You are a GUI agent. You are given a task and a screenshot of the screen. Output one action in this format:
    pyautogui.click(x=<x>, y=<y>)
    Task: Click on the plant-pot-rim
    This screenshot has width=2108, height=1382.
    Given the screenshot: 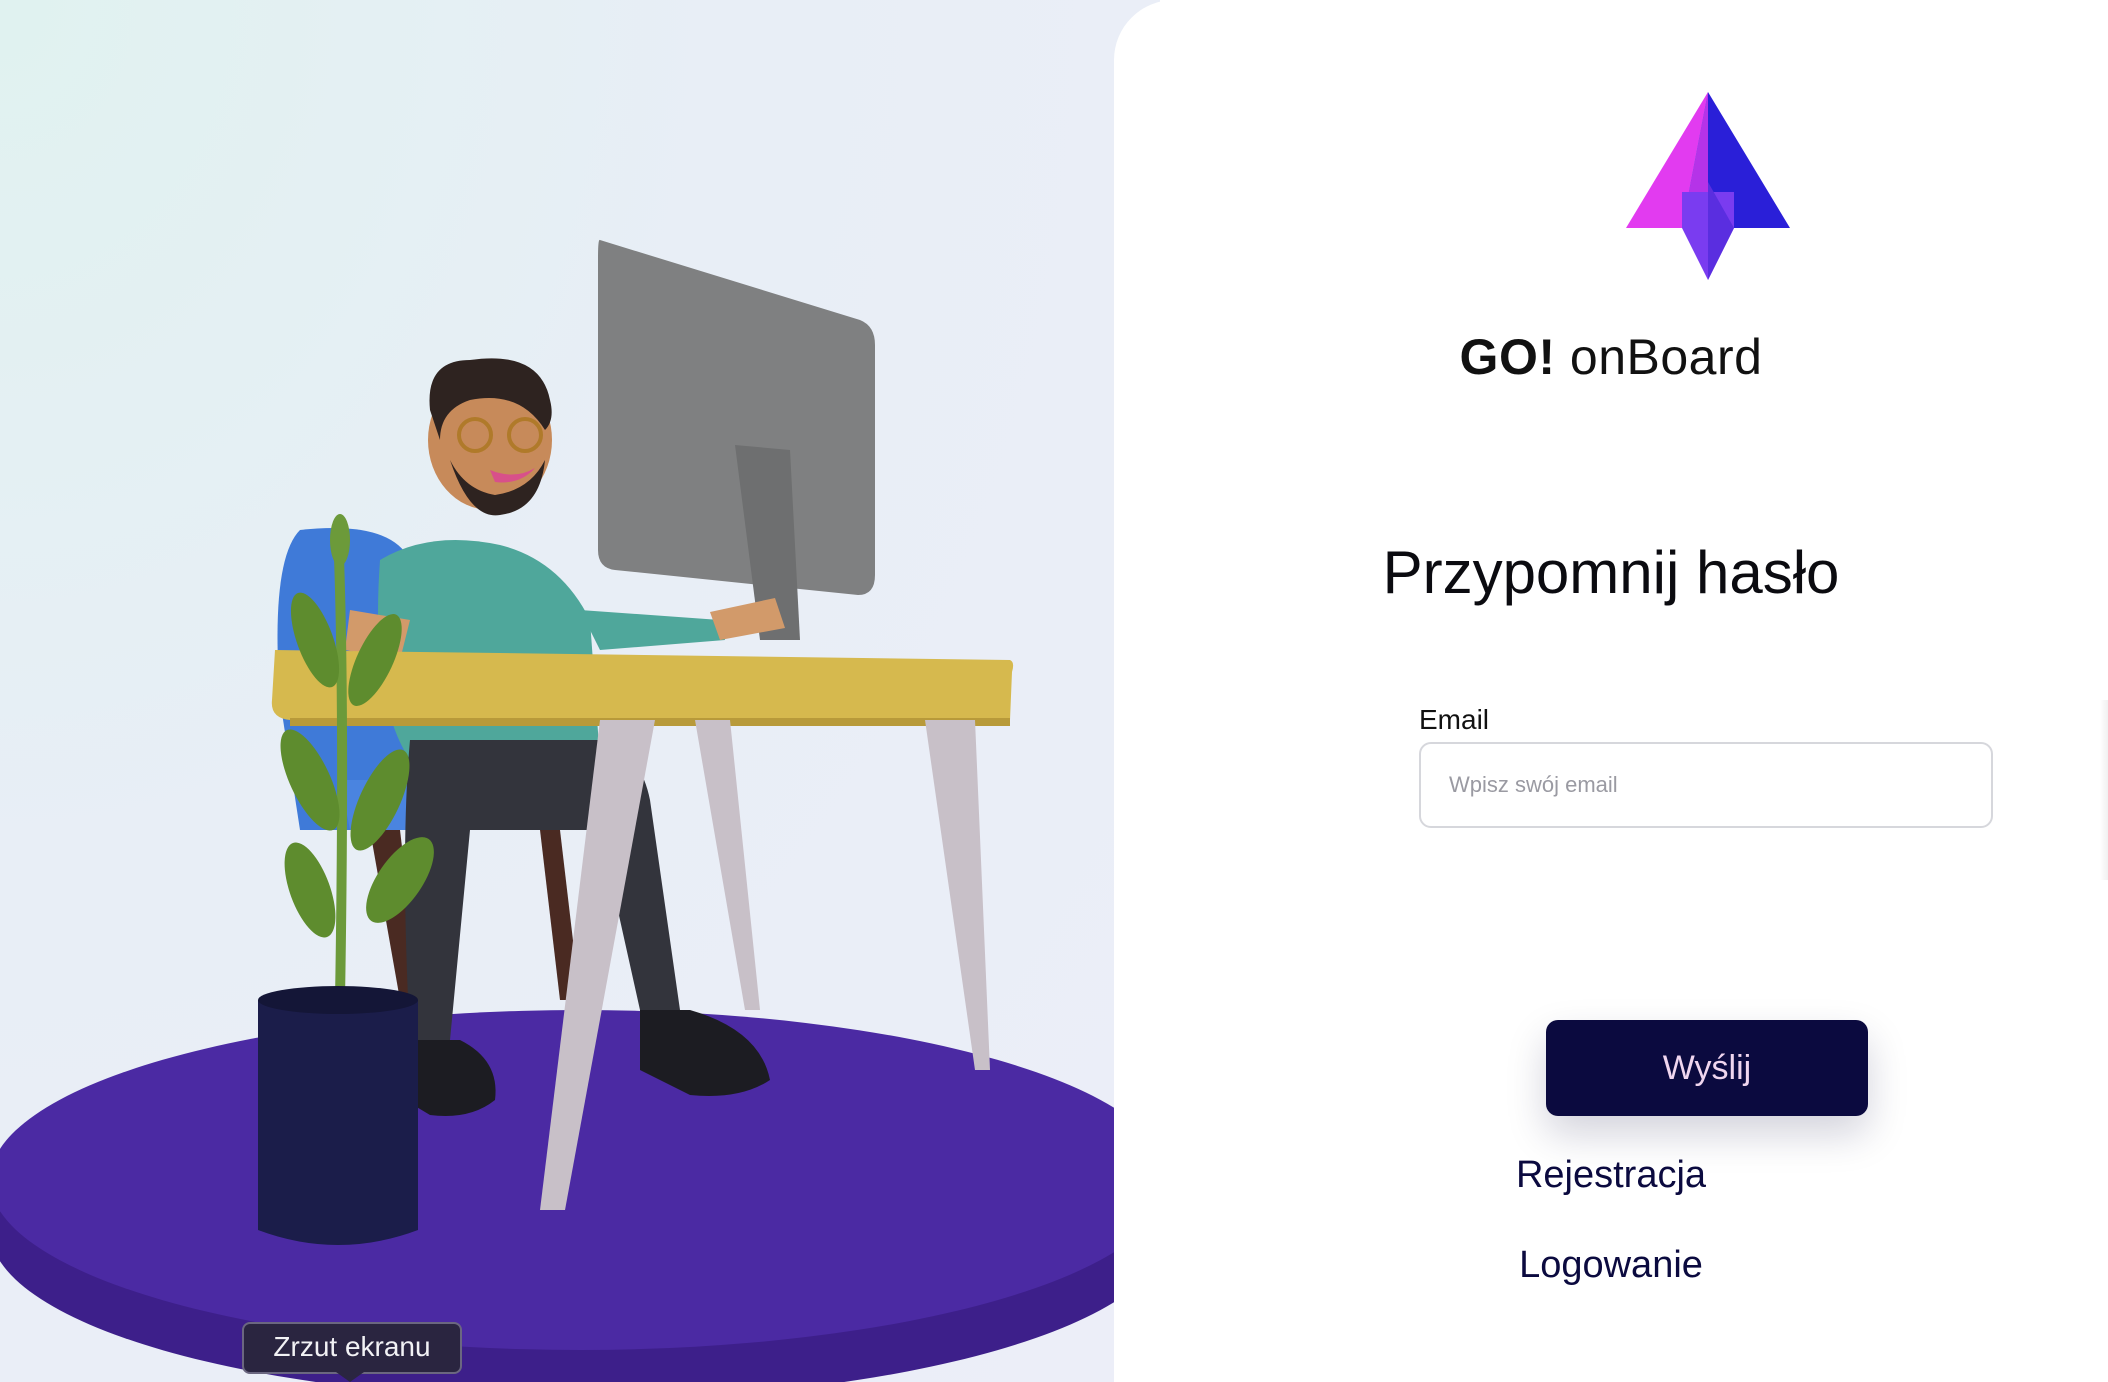 What is the action you would take?
    pyautogui.click(x=338, y=1000)
    